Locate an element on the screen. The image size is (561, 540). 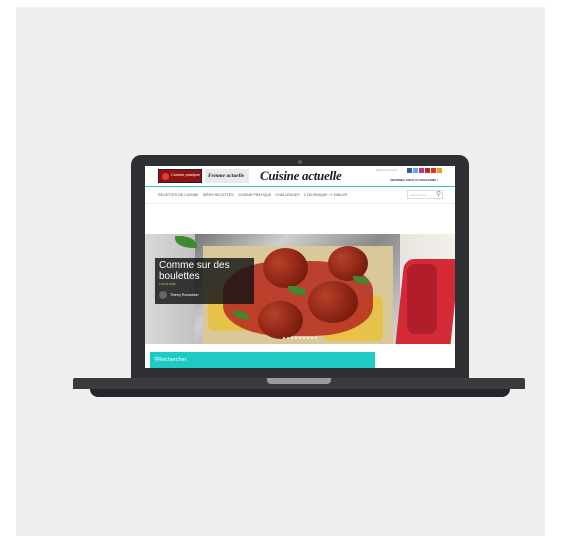
nav-item-recettes: RECETTES DE CUISINE is located at coordinates (178, 195).